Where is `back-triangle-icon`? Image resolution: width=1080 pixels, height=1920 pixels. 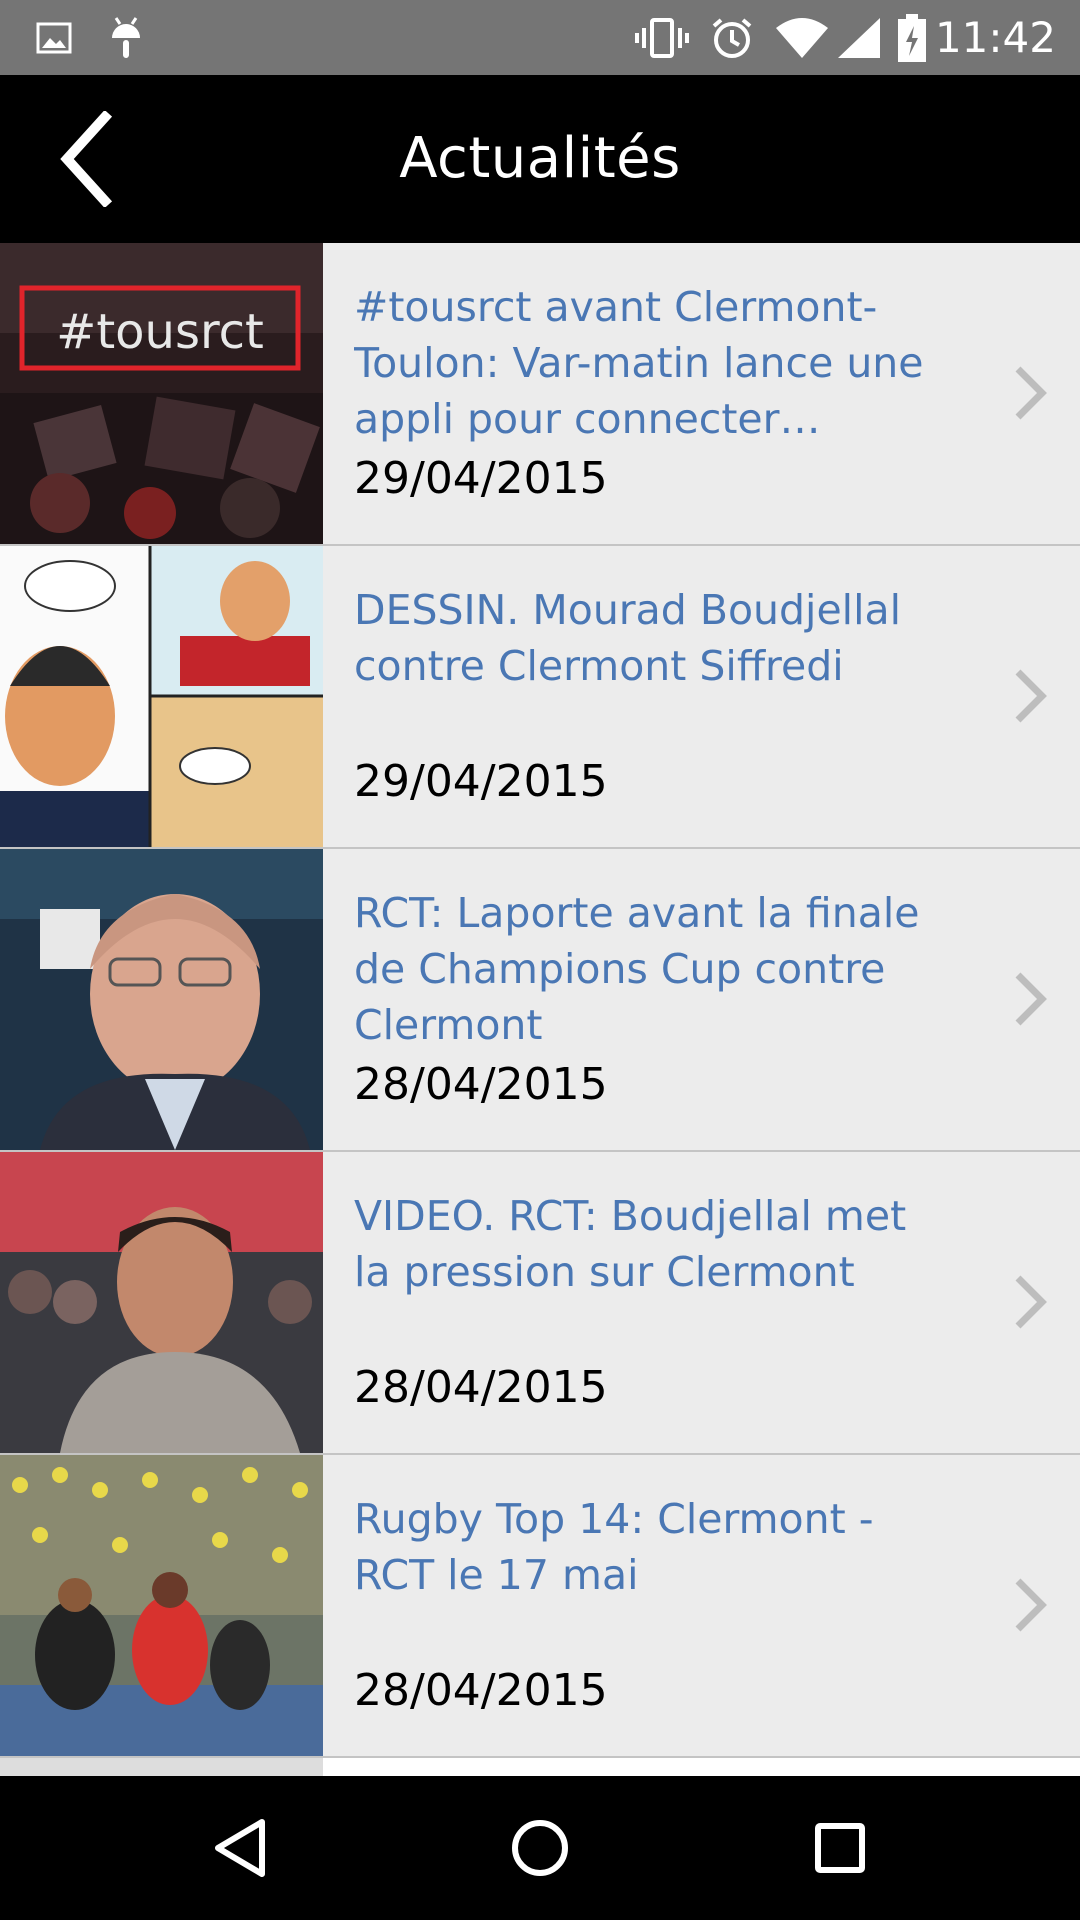 back-triangle-icon is located at coordinates (240, 1848).